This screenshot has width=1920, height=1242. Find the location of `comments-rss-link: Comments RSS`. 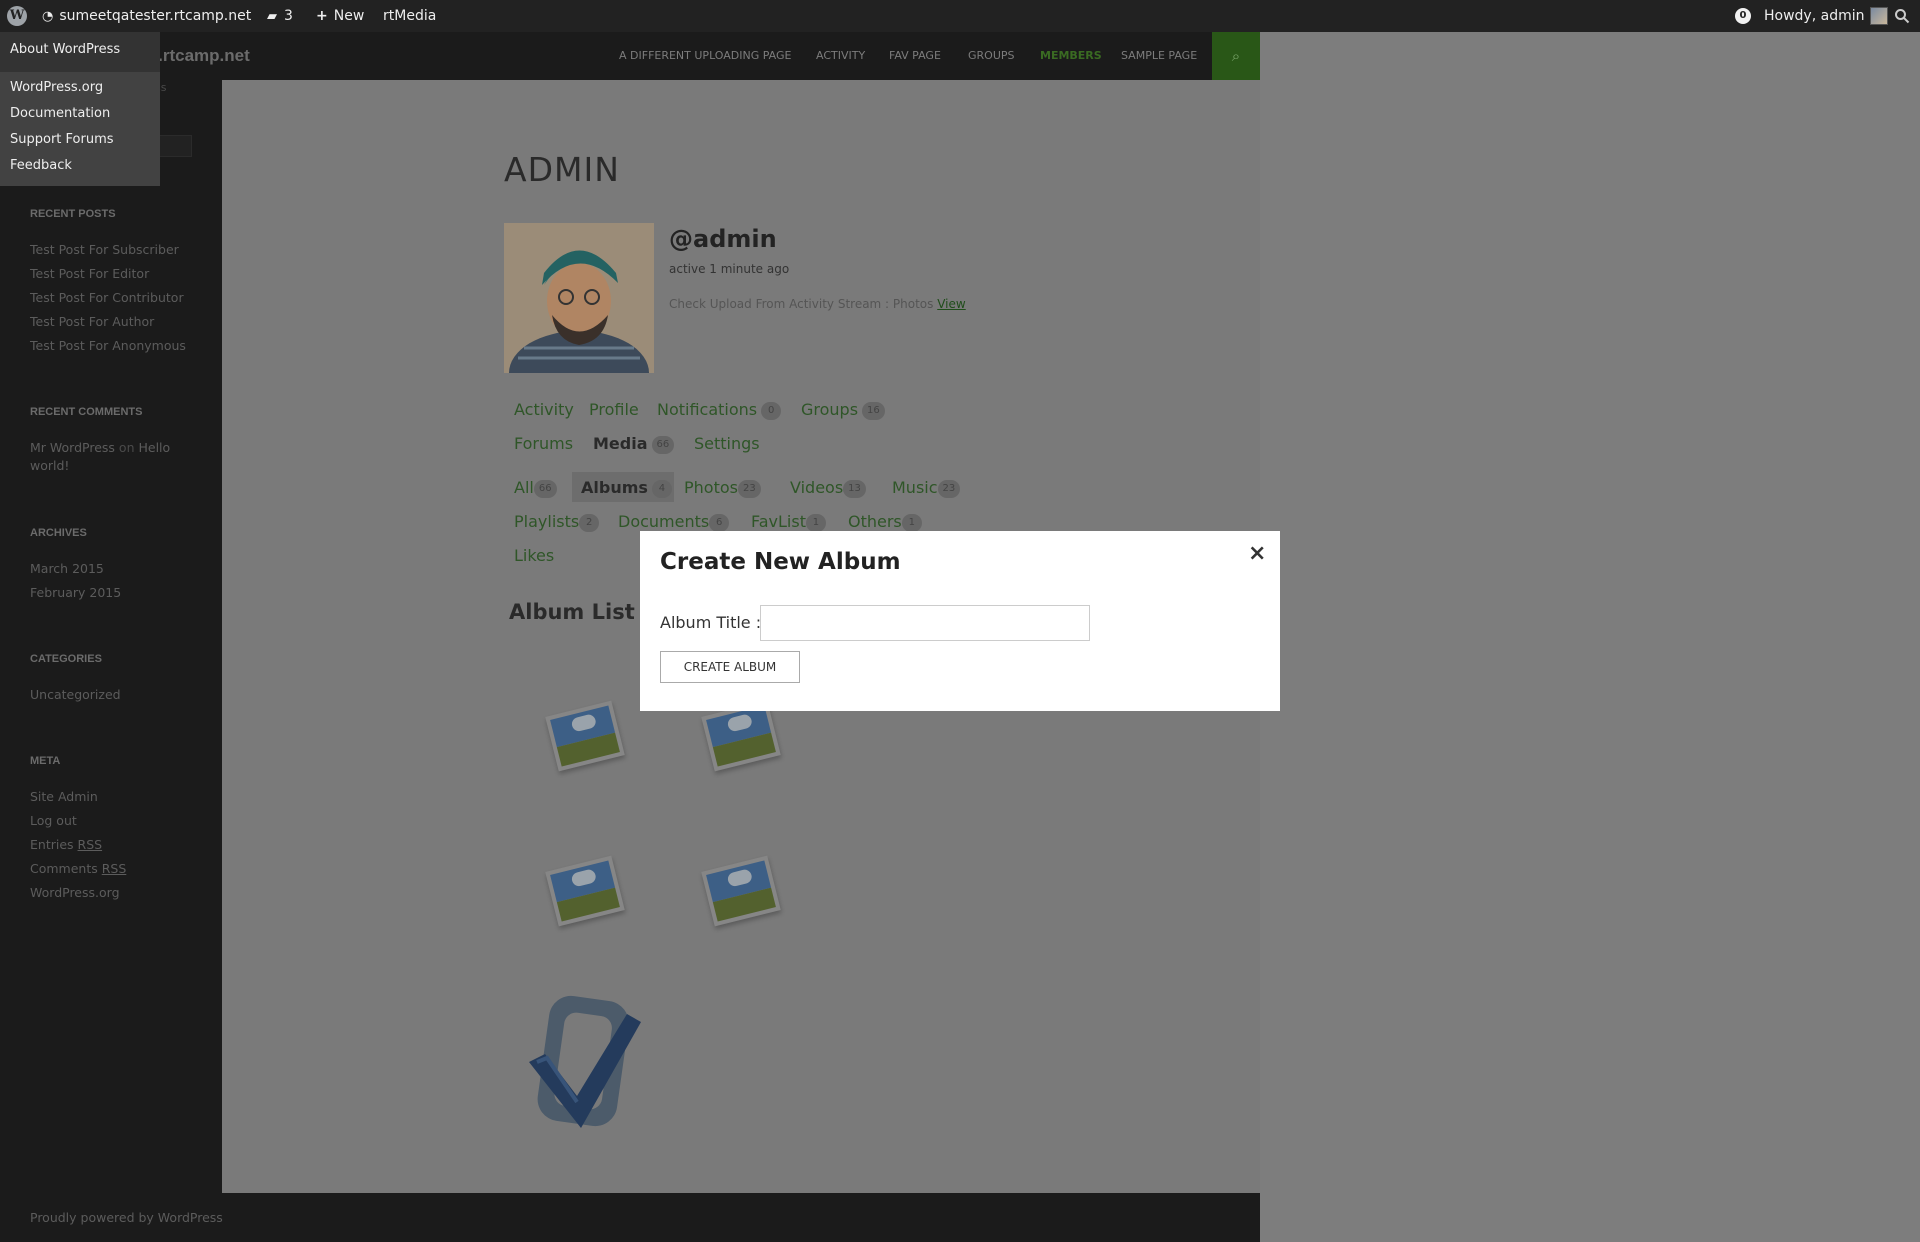

comments-rss-link: Comments RSS is located at coordinates (78, 868).